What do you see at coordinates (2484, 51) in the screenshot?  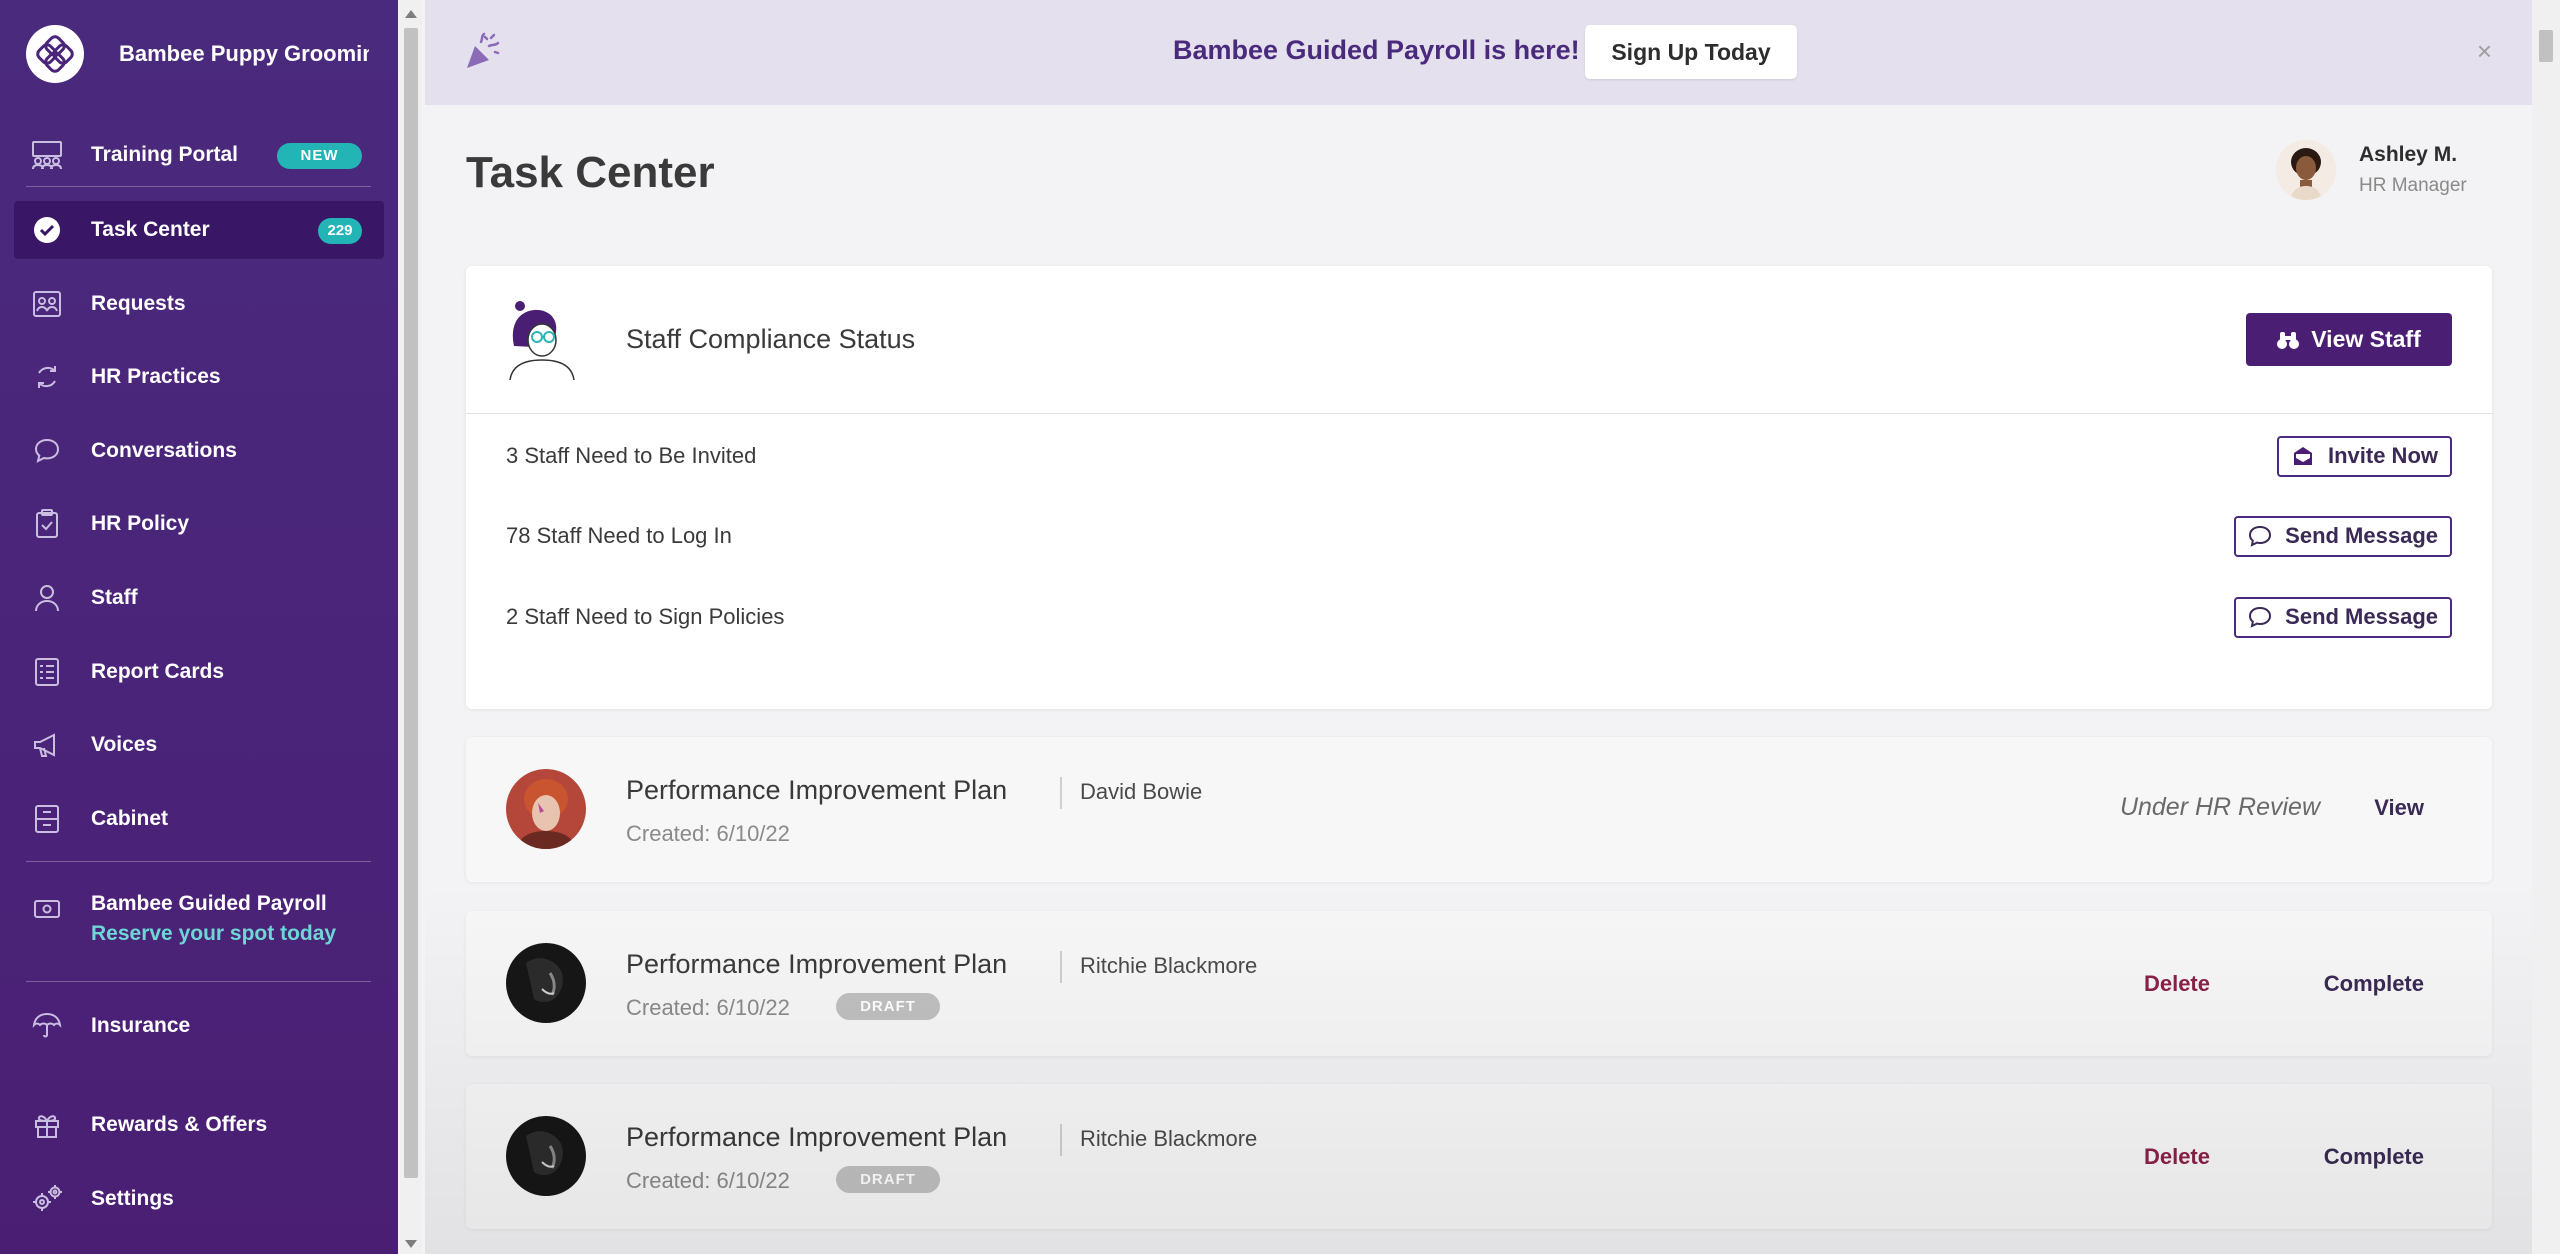 I see `close-icon: ×` at bounding box center [2484, 51].